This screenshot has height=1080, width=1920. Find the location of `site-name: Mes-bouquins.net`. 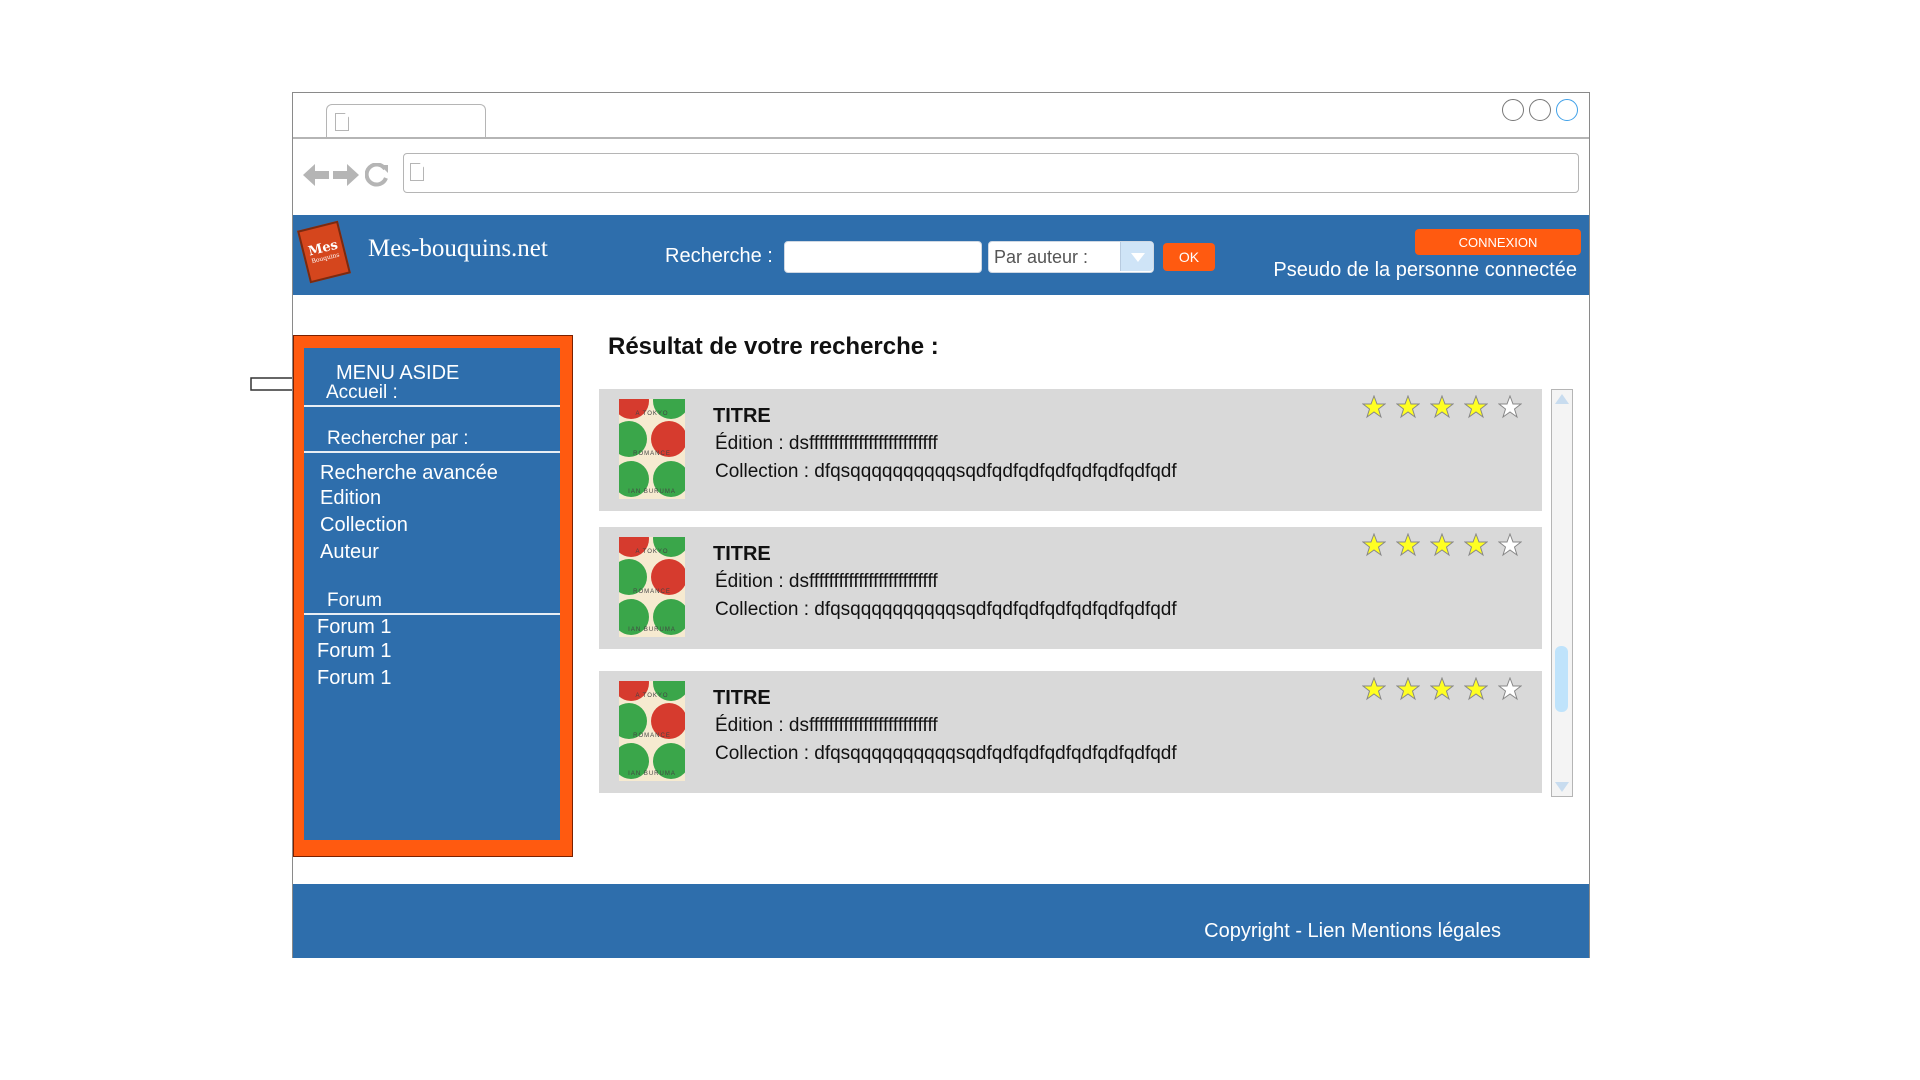

site-name: Mes-bouquins.net is located at coordinates (458, 249).